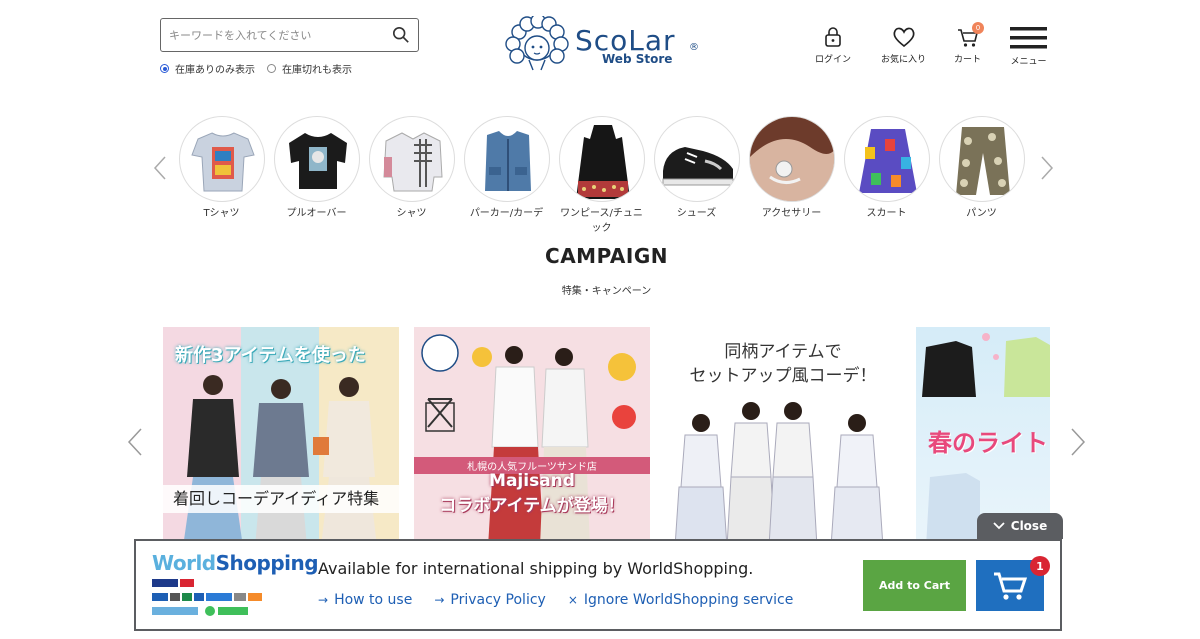  What do you see at coordinates (783, 376) in the screenshot?
I see `banner-heading-line-2: セットアップ風コーデ！` at bounding box center [783, 376].